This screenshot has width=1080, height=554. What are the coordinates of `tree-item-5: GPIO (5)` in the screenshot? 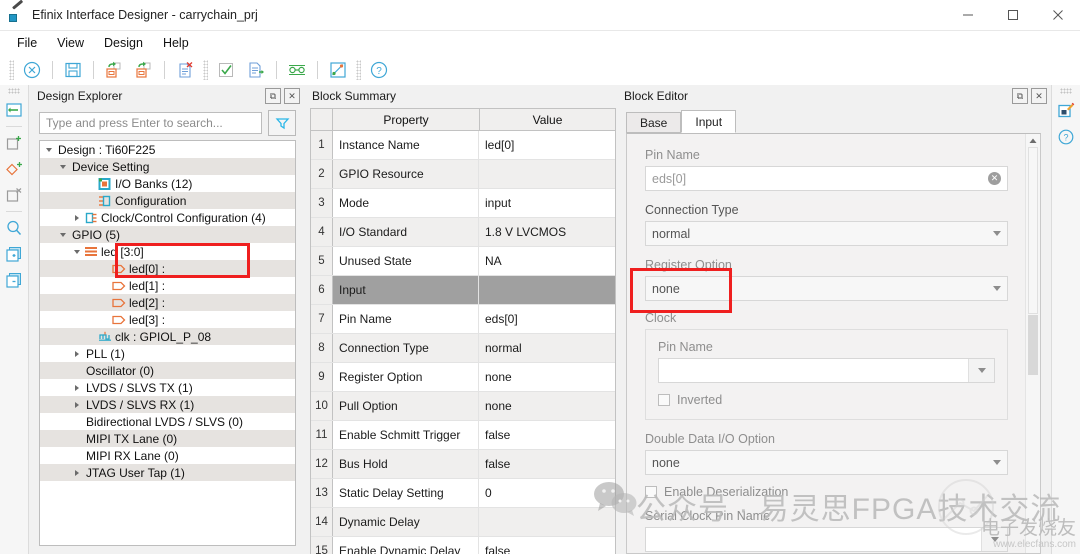 It's located at (167, 234).